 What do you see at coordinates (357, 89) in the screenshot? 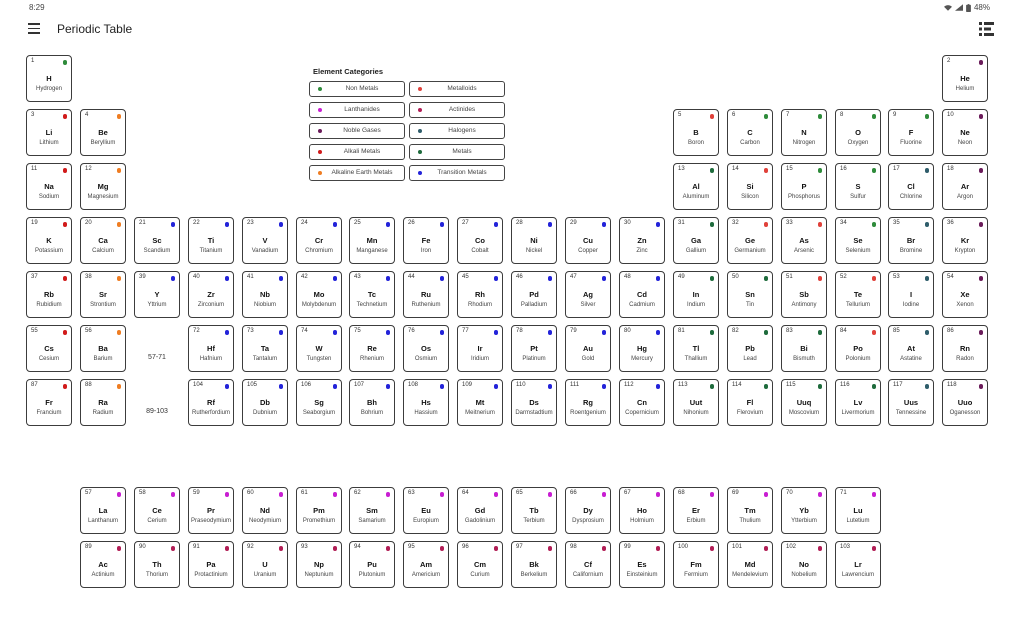
I see `legend-item-nonmetal: Non Metals` at bounding box center [357, 89].